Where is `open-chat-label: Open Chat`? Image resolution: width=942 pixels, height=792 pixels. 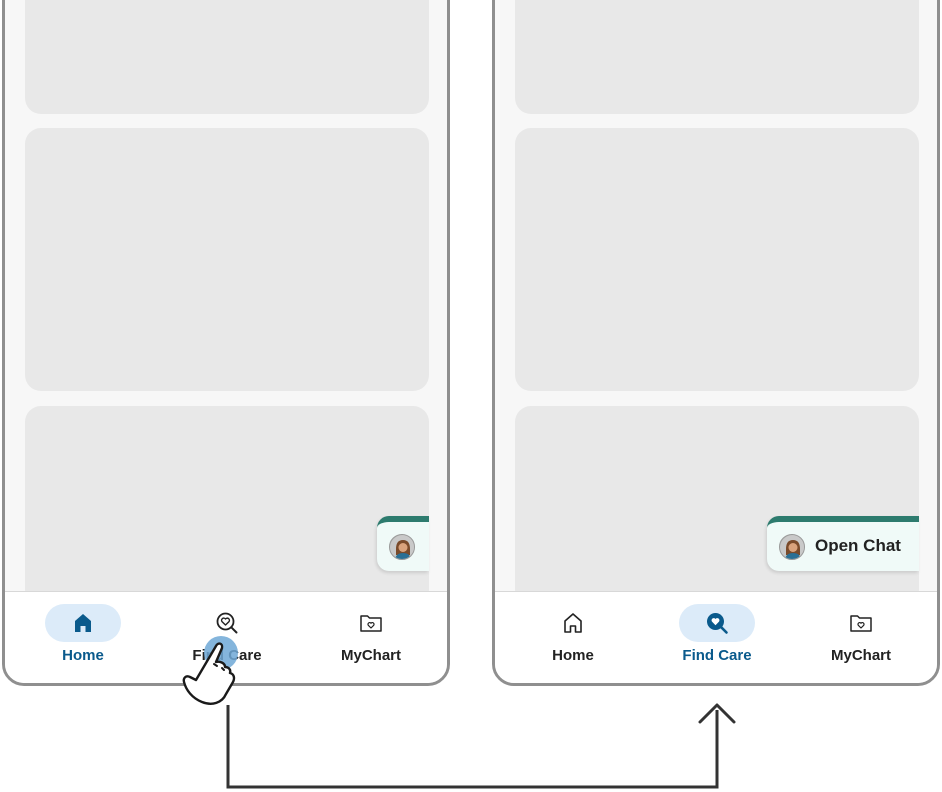 open-chat-label: Open Chat is located at coordinates (858, 545).